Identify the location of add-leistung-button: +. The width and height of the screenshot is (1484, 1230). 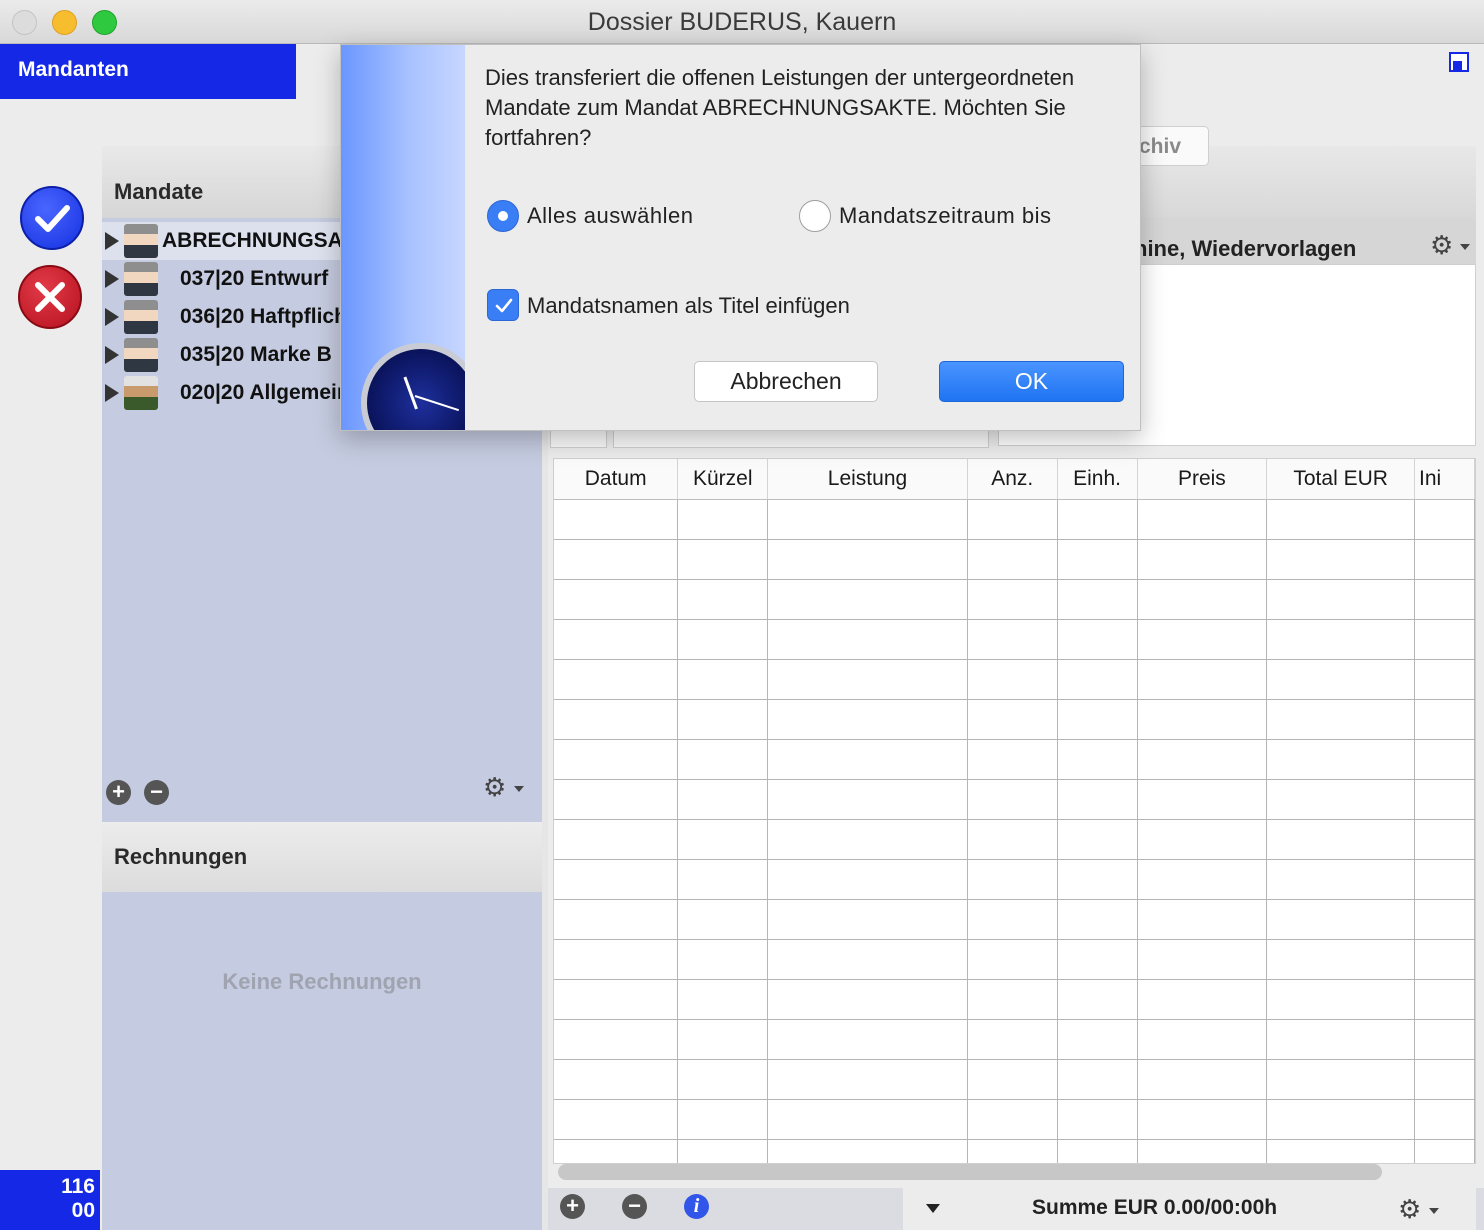
(572, 1206).